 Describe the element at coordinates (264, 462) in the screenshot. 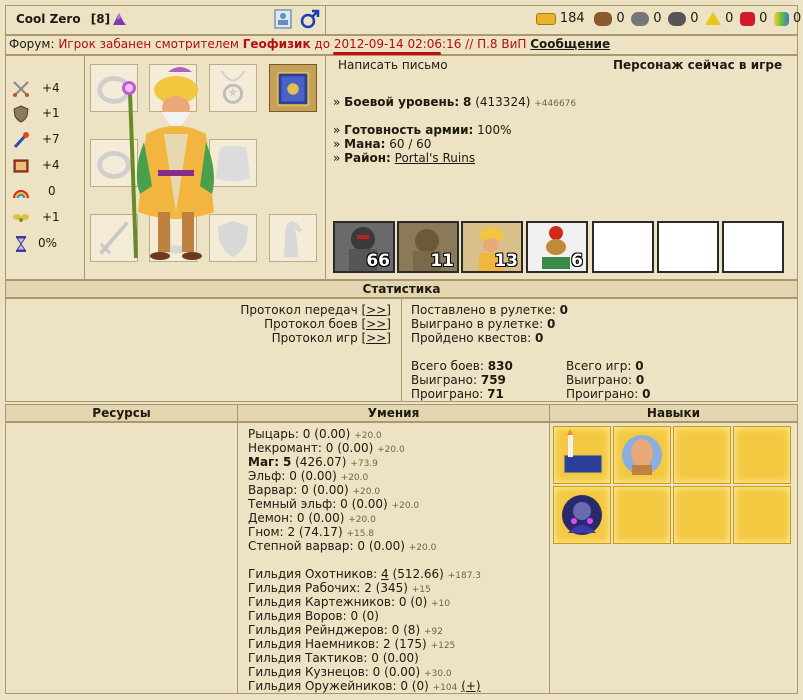

I see `faction-name: Маг:` at that location.